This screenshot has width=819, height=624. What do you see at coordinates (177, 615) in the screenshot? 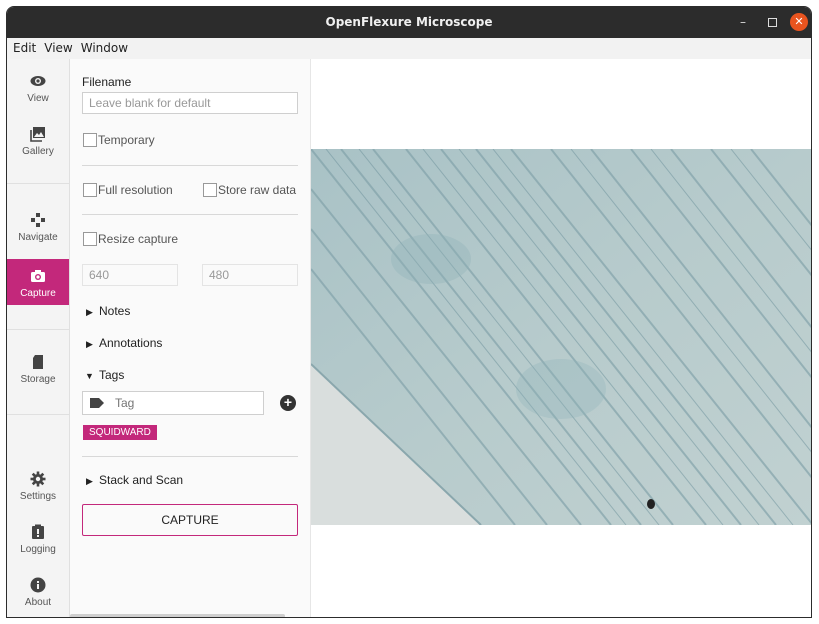
I see `panel-scrollbar` at bounding box center [177, 615].